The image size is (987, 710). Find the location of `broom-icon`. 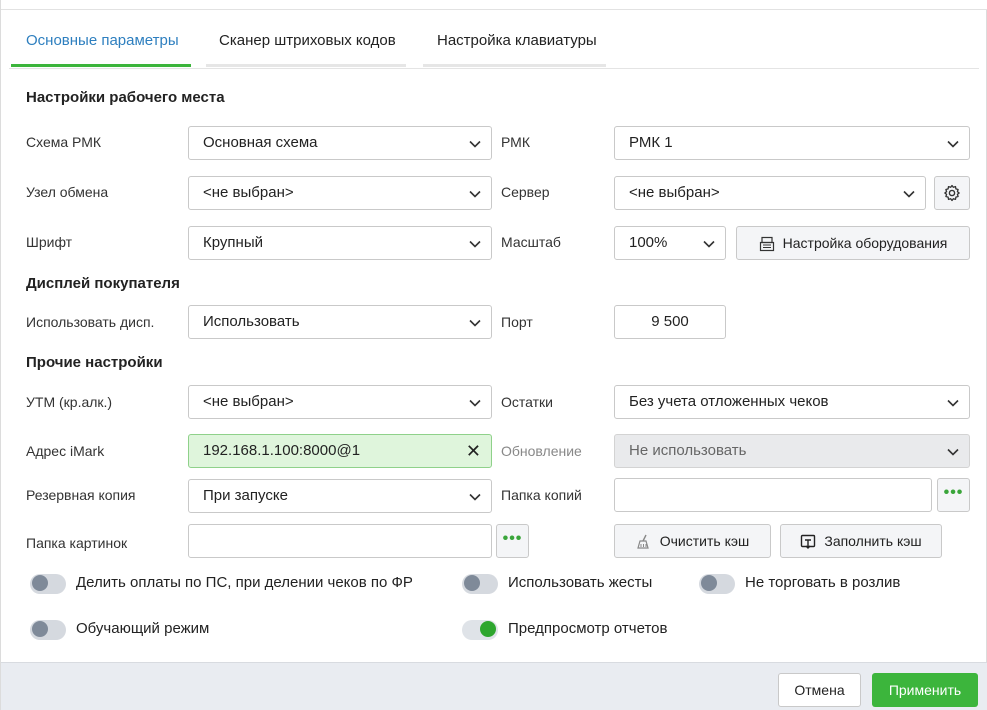

broom-icon is located at coordinates (644, 542).